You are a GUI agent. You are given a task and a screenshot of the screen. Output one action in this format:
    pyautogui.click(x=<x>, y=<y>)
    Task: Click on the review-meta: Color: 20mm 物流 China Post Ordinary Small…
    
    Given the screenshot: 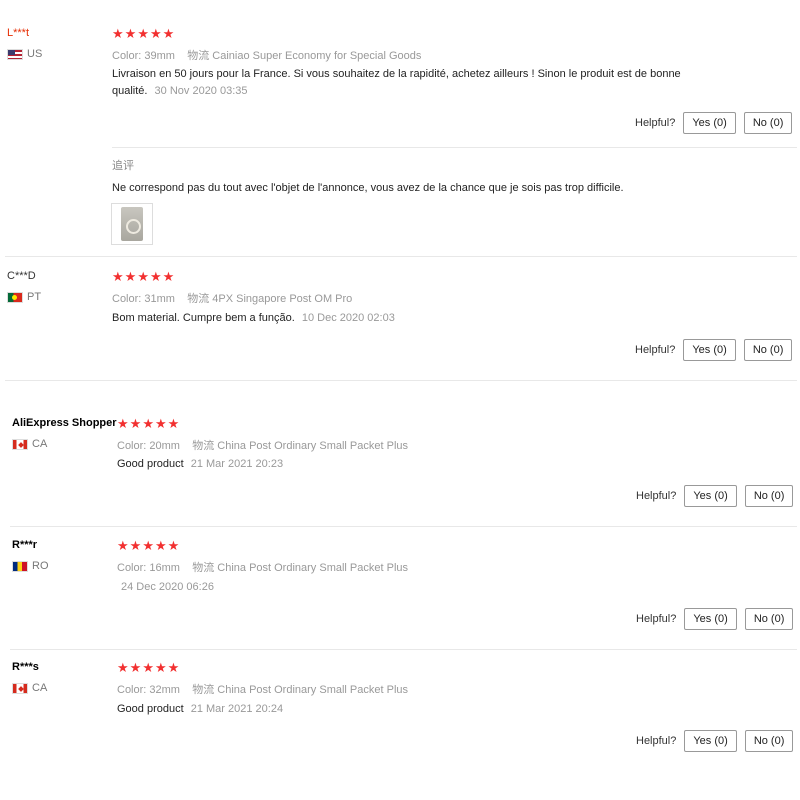 What is the action you would take?
    pyautogui.click(x=262, y=445)
    